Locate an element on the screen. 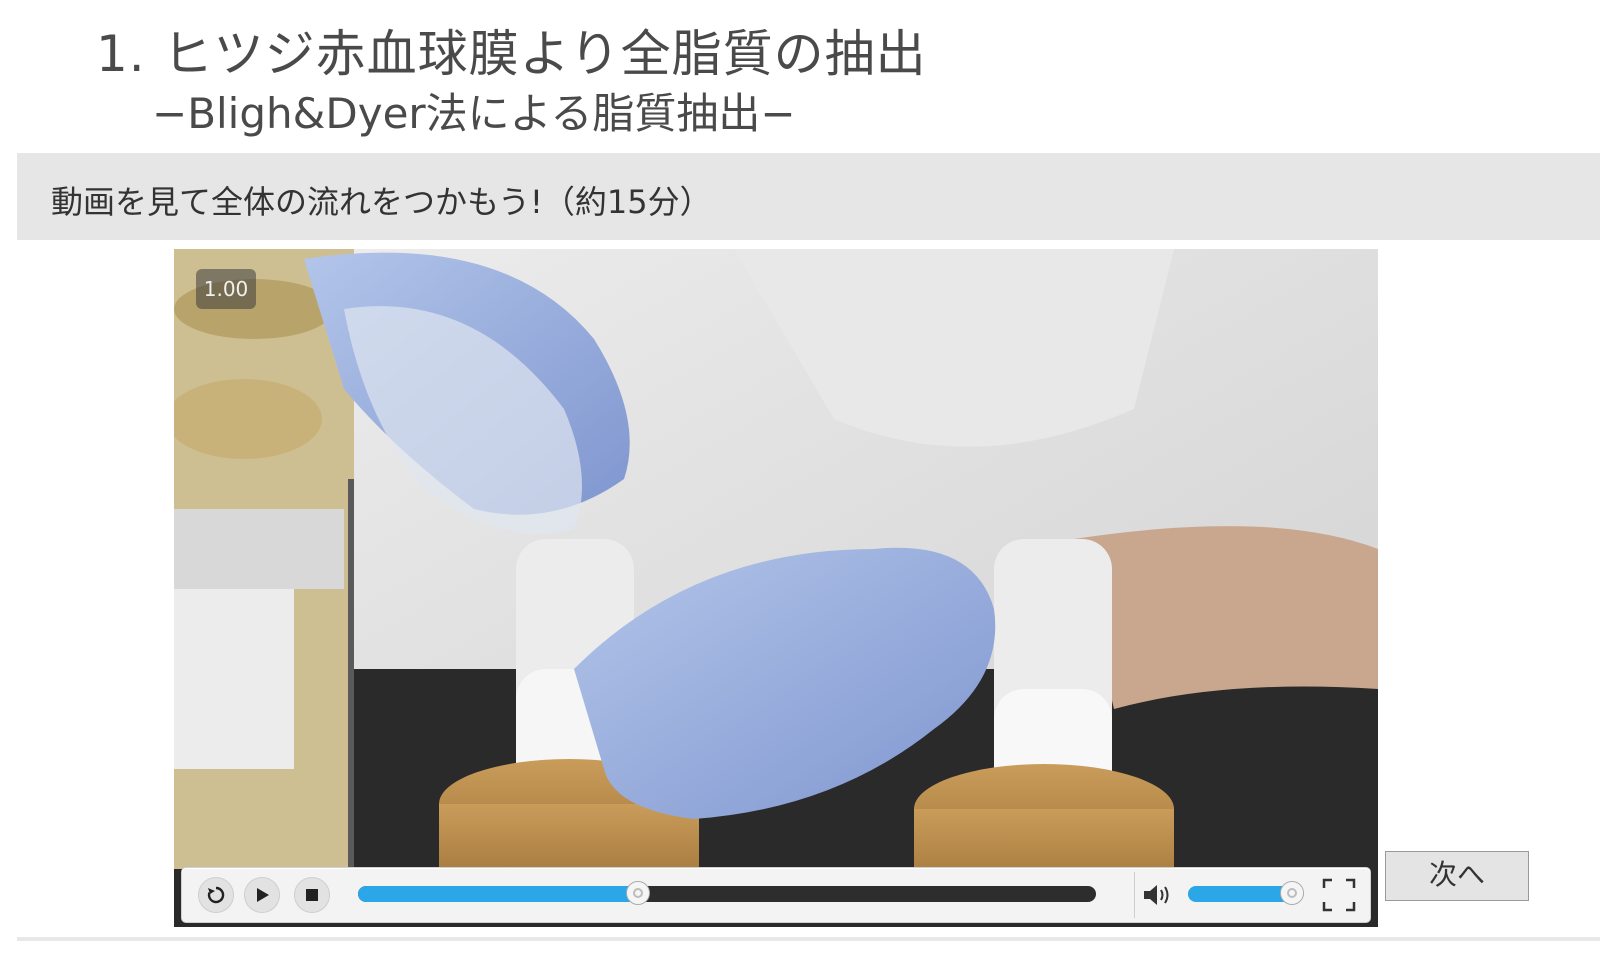 The image size is (1600, 961). bottom-divider is located at coordinates (808, 939).